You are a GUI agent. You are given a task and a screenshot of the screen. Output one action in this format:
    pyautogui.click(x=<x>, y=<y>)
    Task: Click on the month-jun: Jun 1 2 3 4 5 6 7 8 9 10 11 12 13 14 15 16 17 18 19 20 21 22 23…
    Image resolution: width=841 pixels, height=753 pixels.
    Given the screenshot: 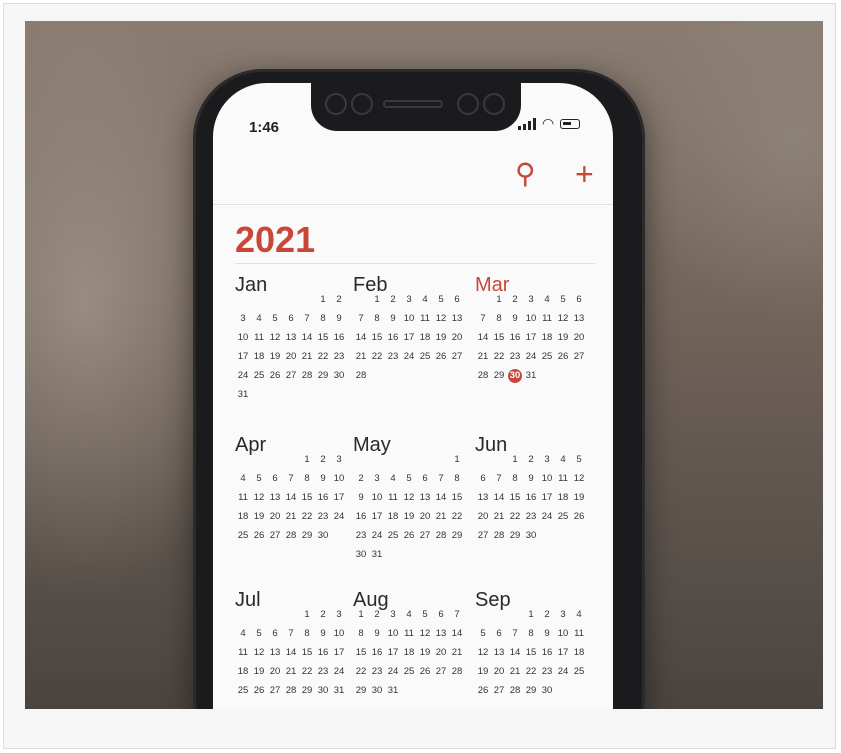 What is the action you would take?
    pyautogui.click(x=531, y=488)
    